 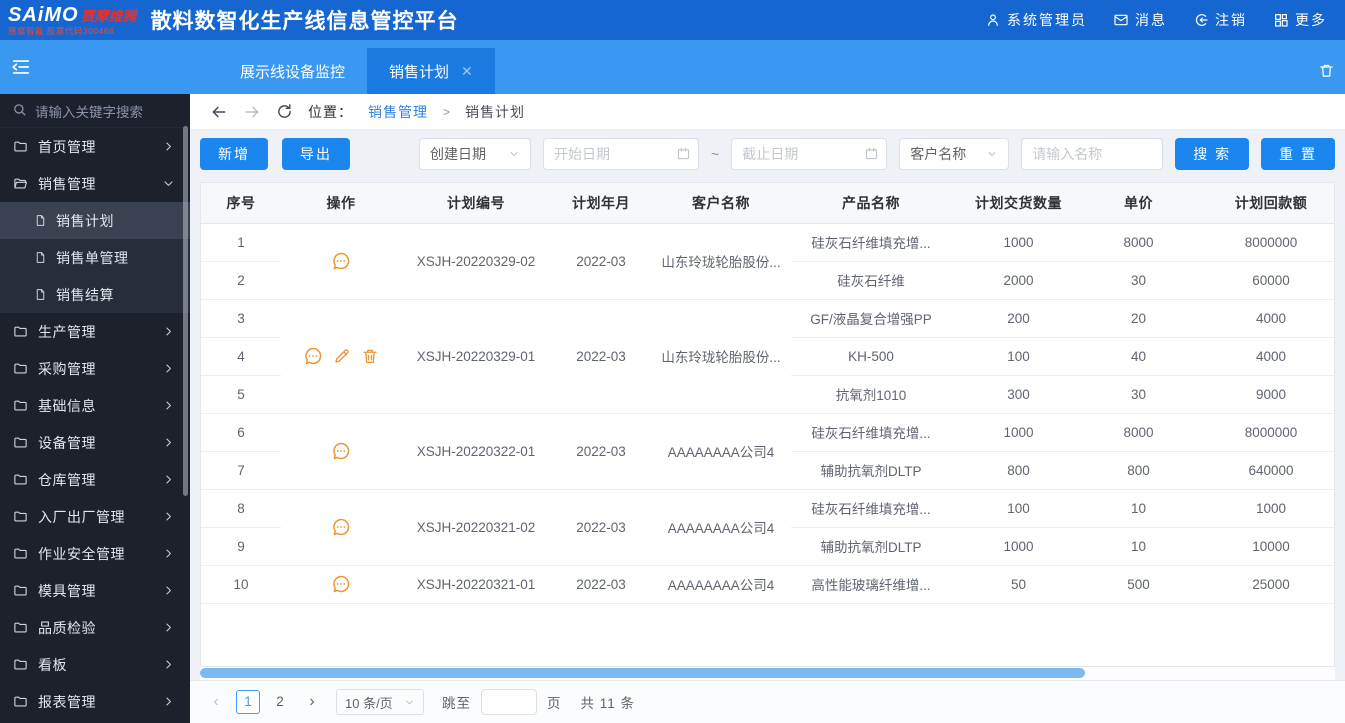 I want to click on sidebar-item: 模具管理, so click(x=95, y=590).